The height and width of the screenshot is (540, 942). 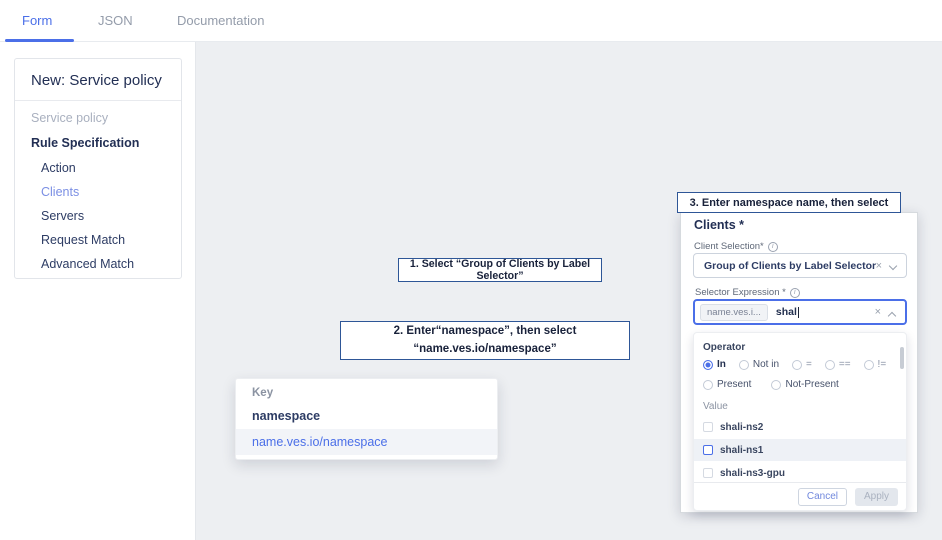 What do you see at coordinates (729, 246) in the screenshot?
I see `panel-client-selection-label-text: Client Selection*` at bounding box center [729, 246].